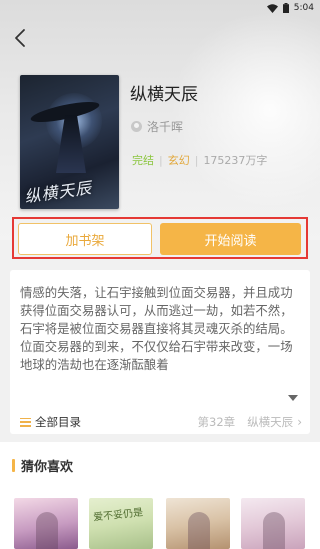 The height and width of the screenshot is (549, 320). I want to click on start-reading-button: 开始阅读, so click(230, 239).